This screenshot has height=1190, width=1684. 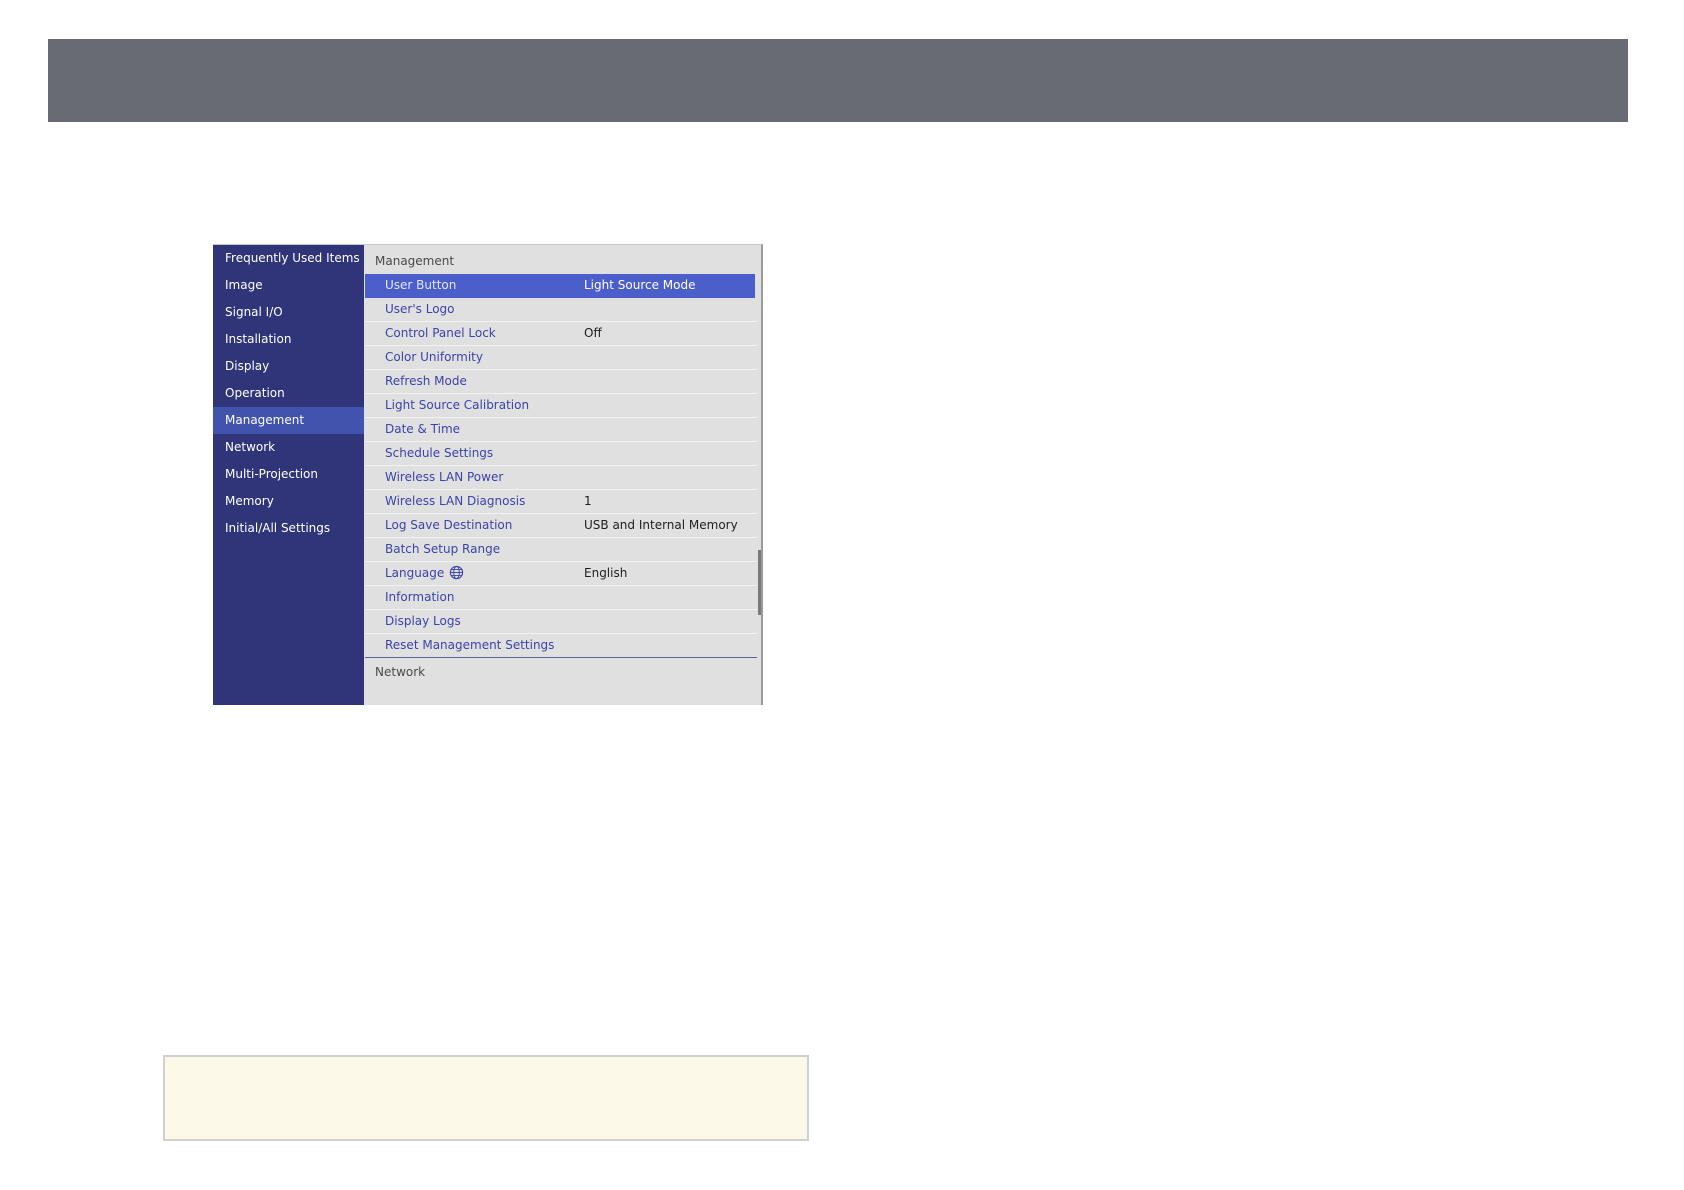 What do you see at coordinates (415, 573) in the screenshot?
I see `setting-label-text: Language` at bounding box center [415, 573].